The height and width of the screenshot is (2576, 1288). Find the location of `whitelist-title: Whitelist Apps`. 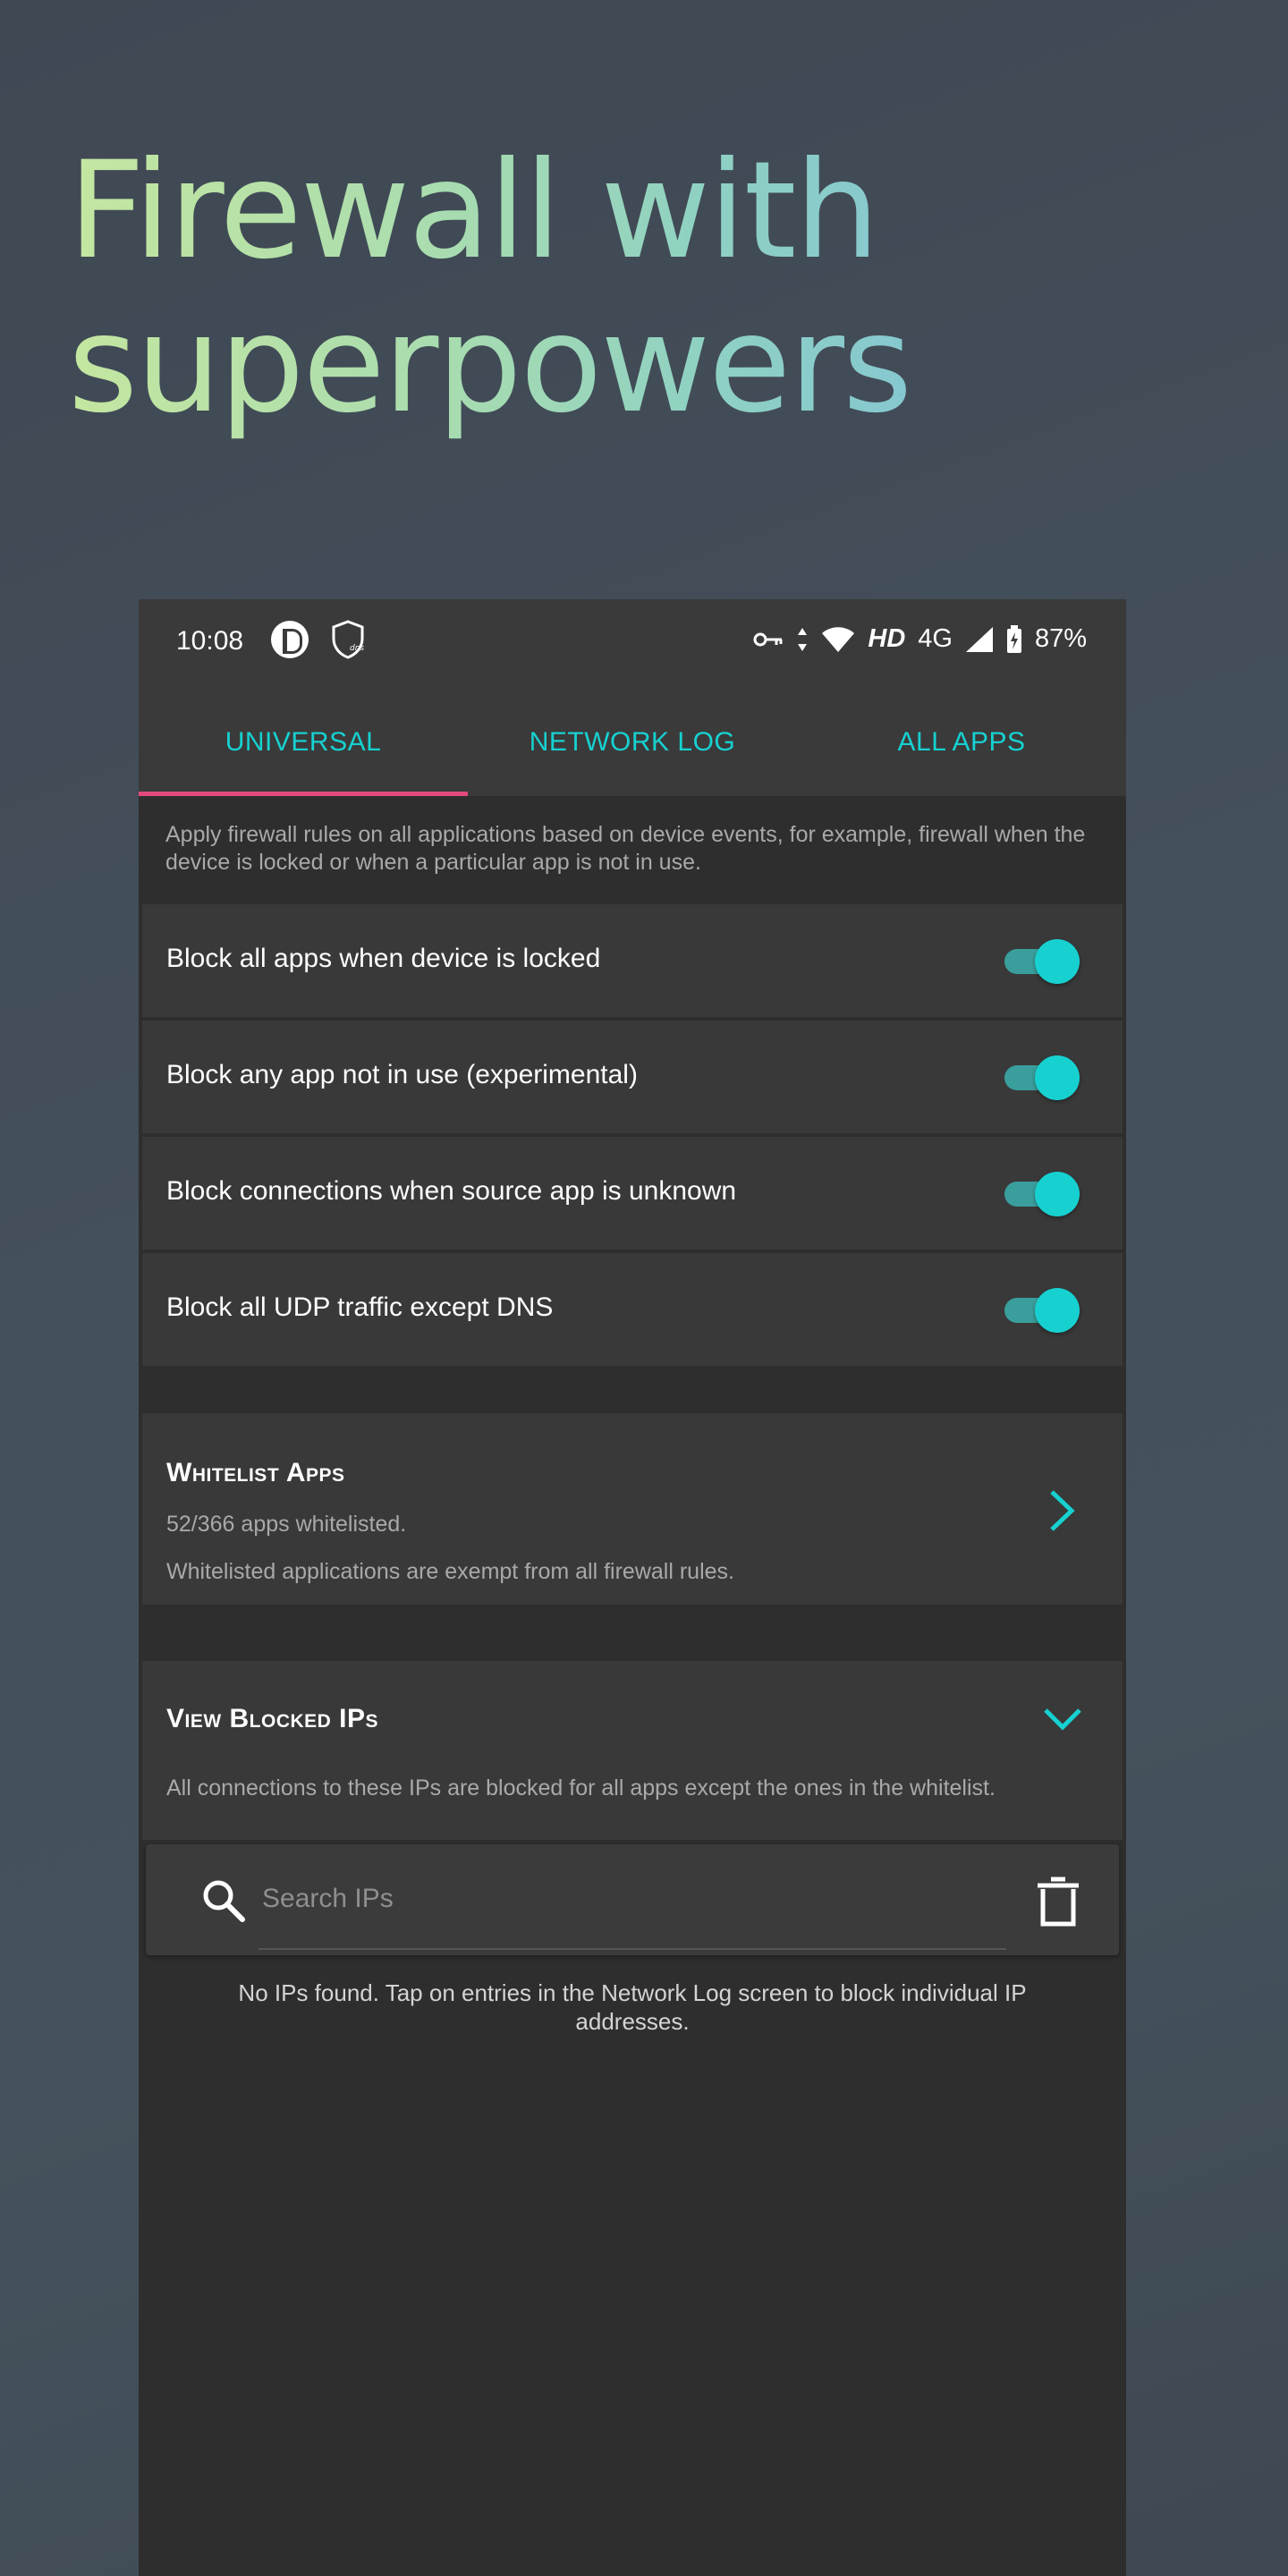

whitelist-title: Whitelist Apps is located at coordinates (255, 1472).